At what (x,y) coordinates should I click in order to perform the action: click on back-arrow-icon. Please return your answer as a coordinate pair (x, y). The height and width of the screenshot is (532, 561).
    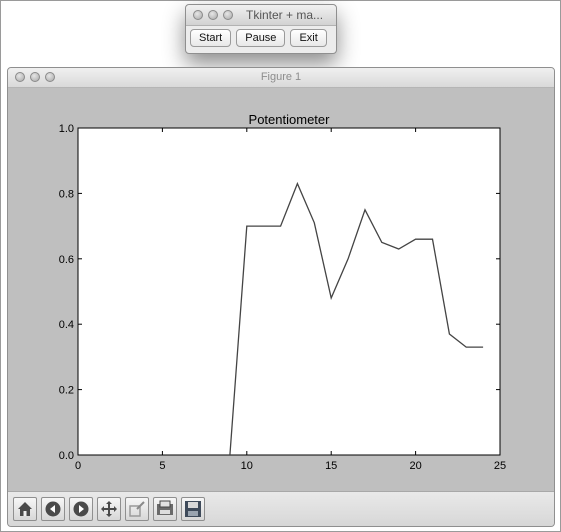
    Looking at the image, I should click on (53, 509).